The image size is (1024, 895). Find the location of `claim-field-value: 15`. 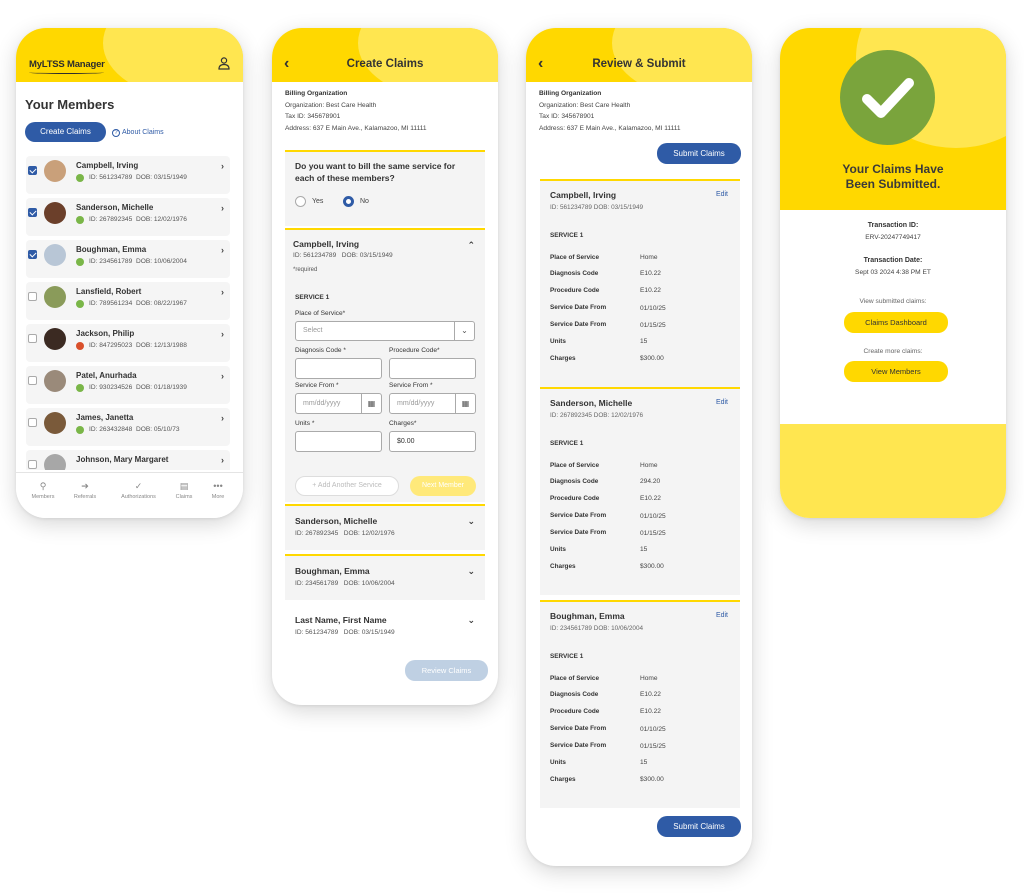

claim-field-value: 15 is located at coordinates (644, 341).